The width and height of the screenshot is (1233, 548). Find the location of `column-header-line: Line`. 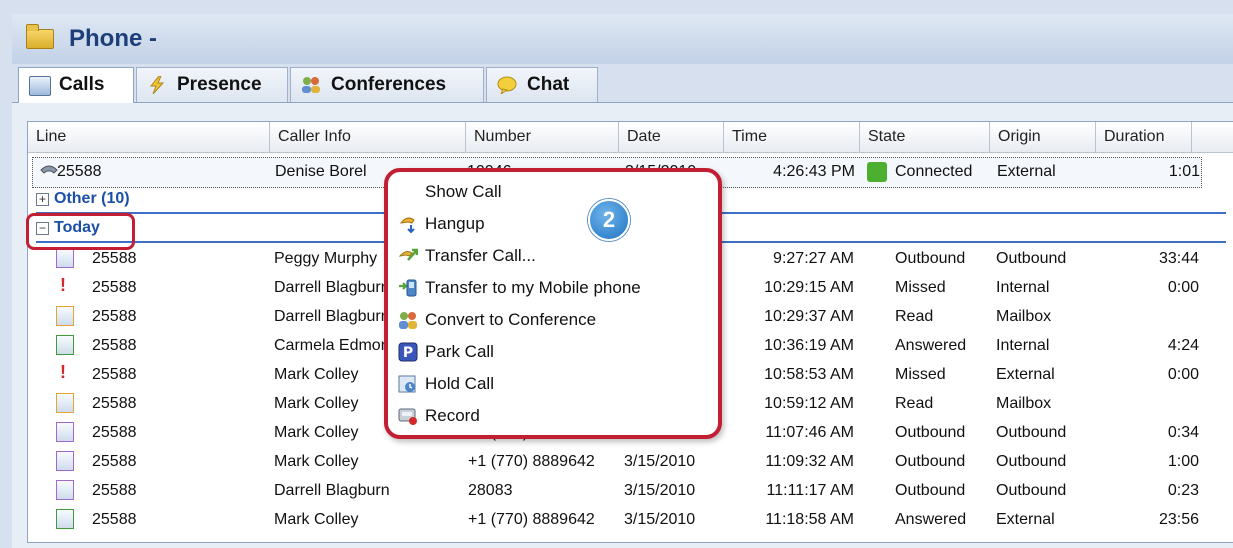

column-header-line: Line is located at coordinates (149, 137).